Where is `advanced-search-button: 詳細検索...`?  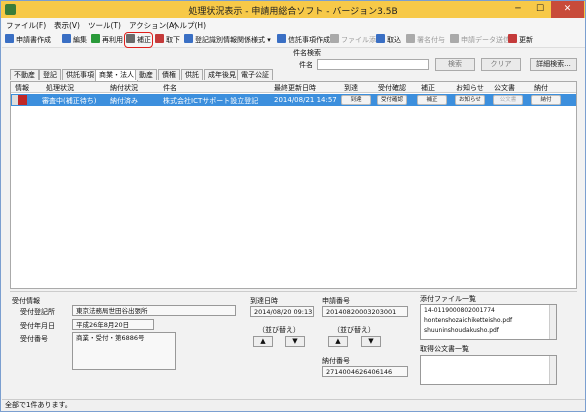 advanced-search-button: 詳細検索... is located at coordinates (553, 64).